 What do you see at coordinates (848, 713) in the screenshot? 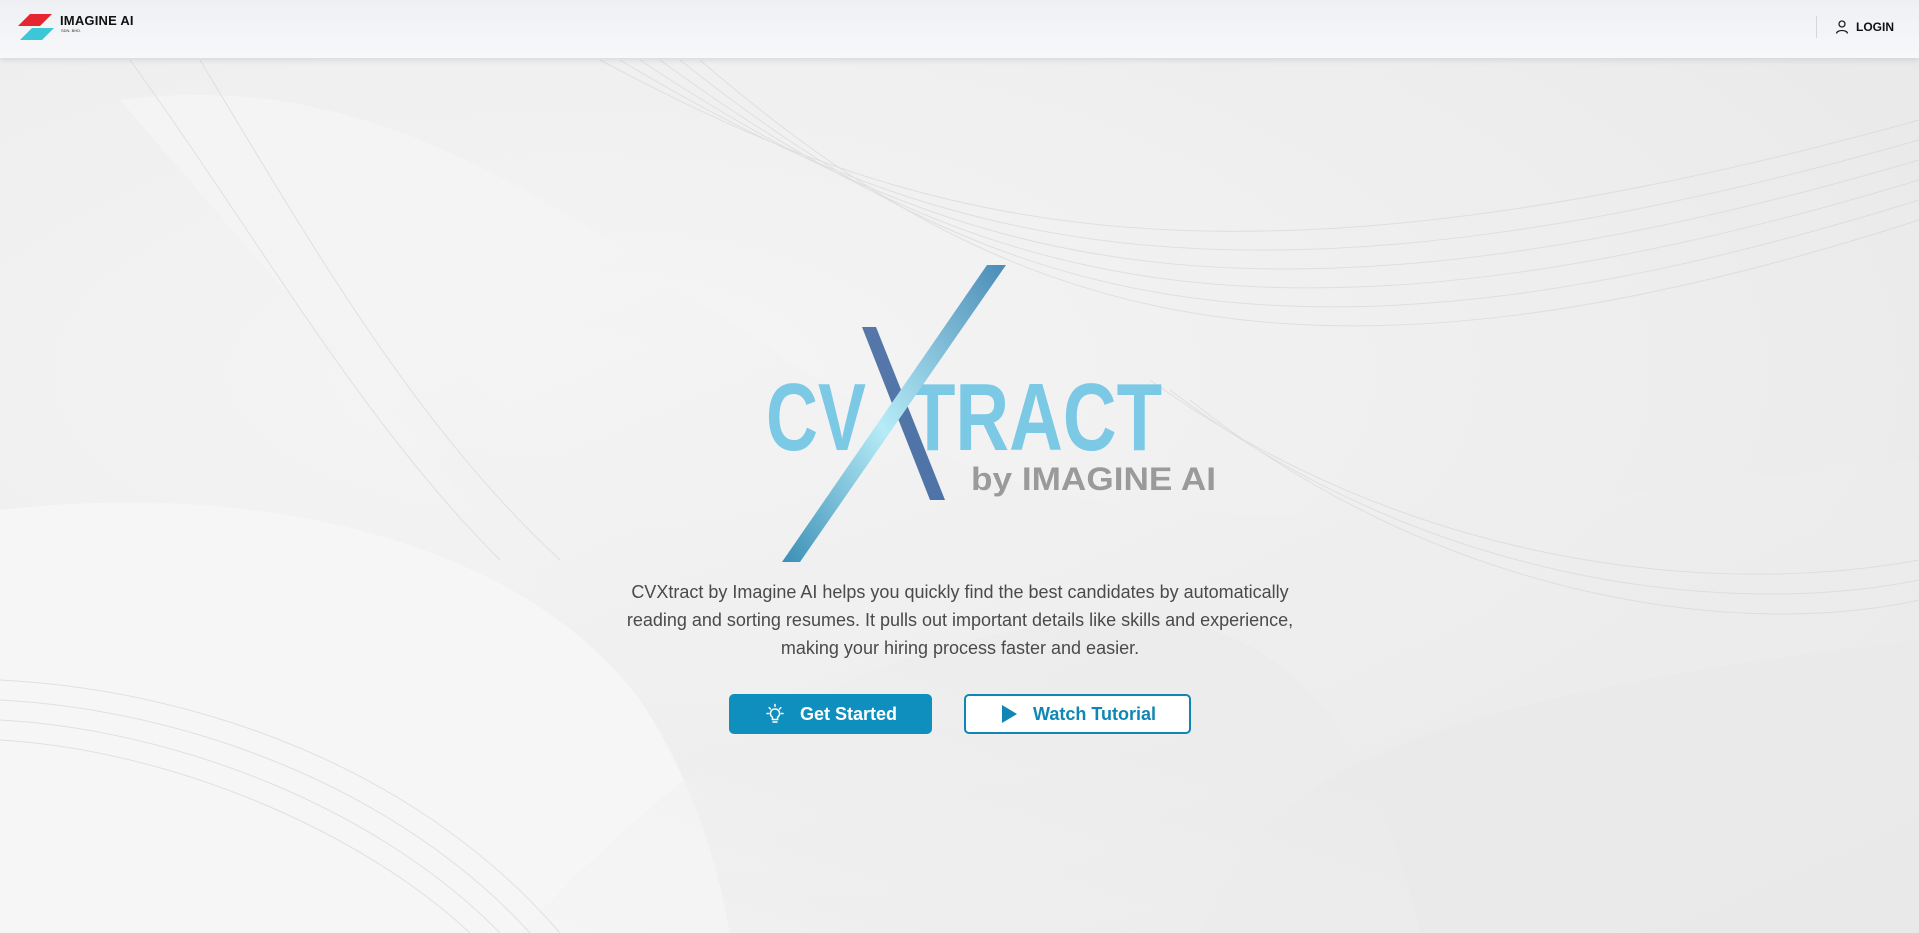
I see `get-started-label: Get Started` at bounding box center [848, 713].